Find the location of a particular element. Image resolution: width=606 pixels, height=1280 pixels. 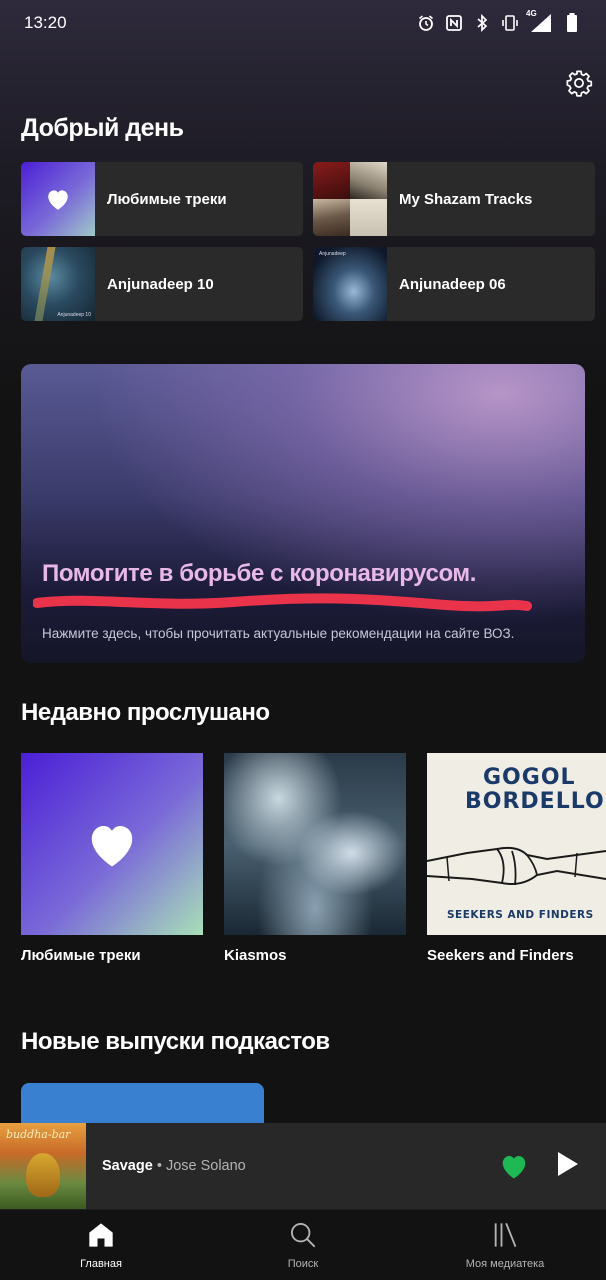

play-icon is located at coordinates (568, 1164).